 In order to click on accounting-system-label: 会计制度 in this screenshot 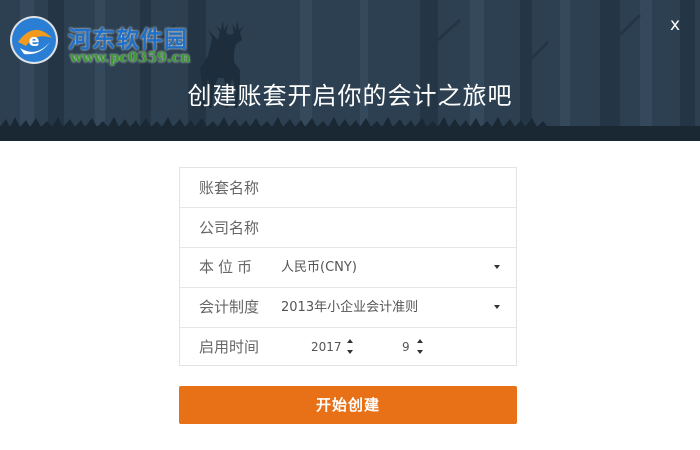, I will do `click(229, 307)`.